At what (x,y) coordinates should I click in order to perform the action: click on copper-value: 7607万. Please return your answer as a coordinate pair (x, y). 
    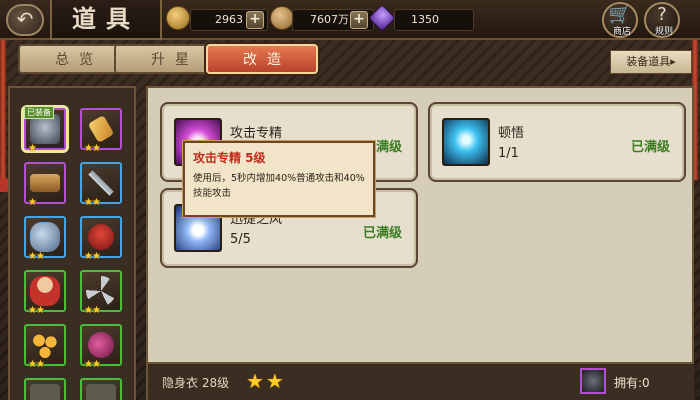
    Looking at the image, I should click on (329, 19).